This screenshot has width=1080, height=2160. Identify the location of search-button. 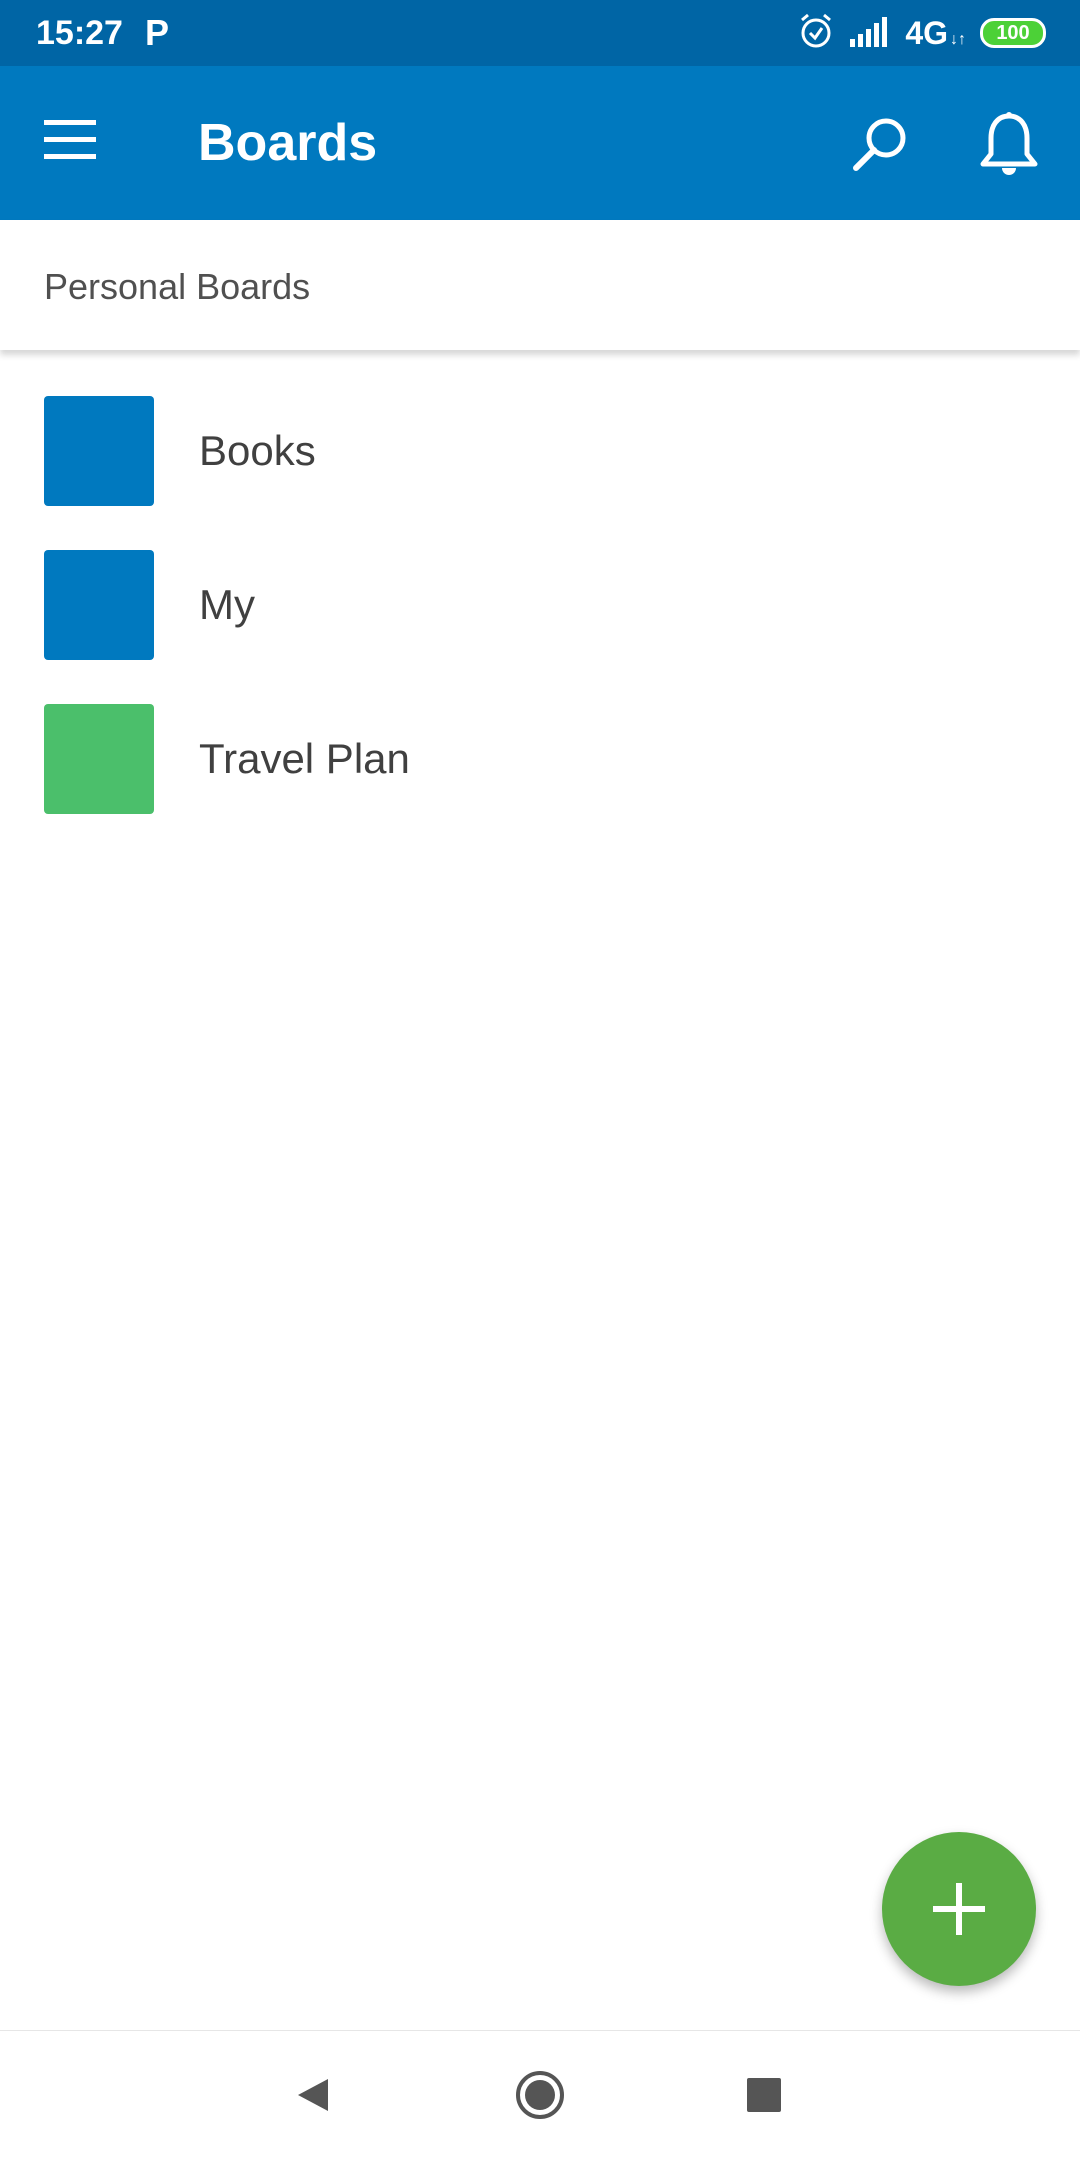
(883, 147).